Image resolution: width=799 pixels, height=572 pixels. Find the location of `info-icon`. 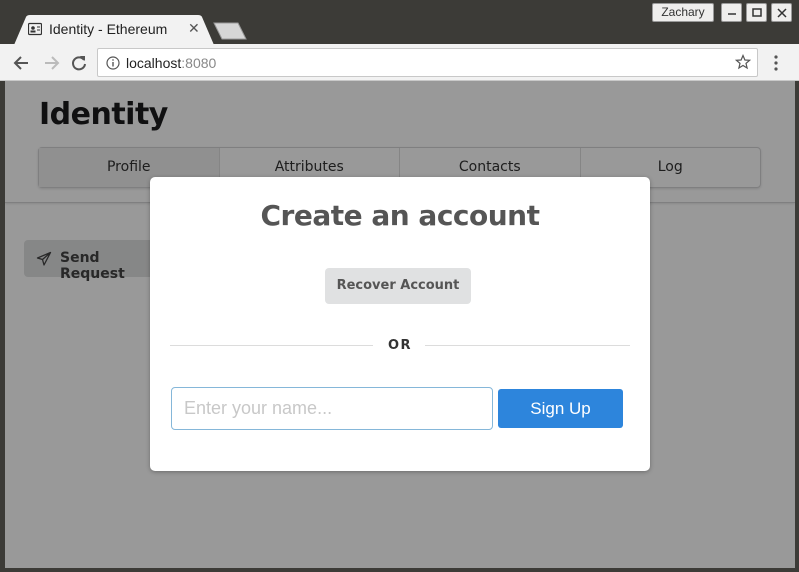

info-icon is located at coordinates (113, 63).